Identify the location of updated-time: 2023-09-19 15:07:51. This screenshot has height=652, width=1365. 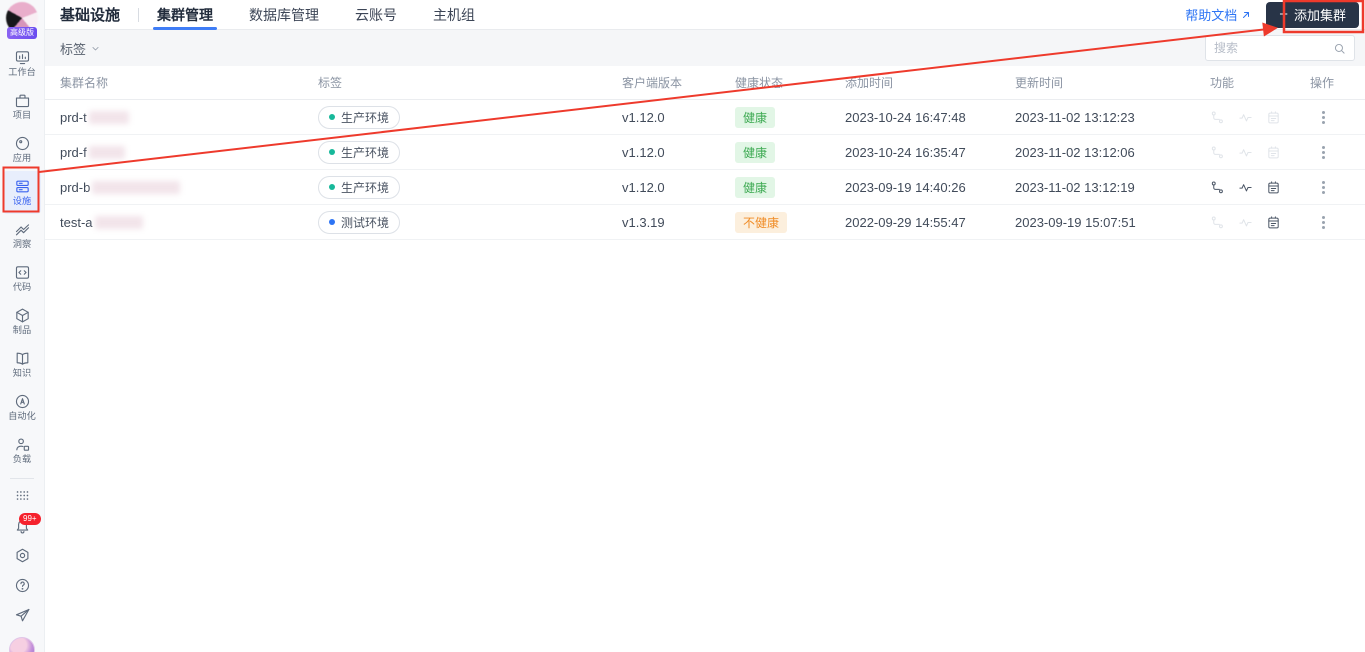
(1075, 222).